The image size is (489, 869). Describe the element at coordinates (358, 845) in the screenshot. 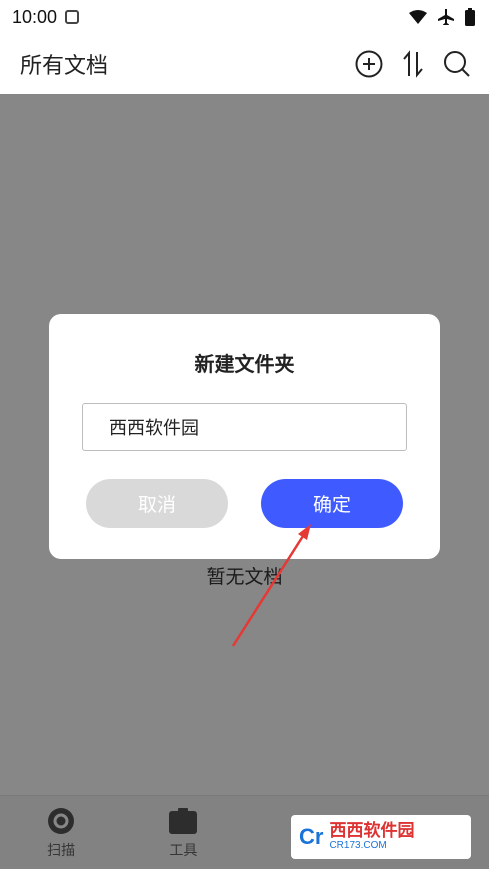

I see `watermark-site: CR173.COM` at that location.